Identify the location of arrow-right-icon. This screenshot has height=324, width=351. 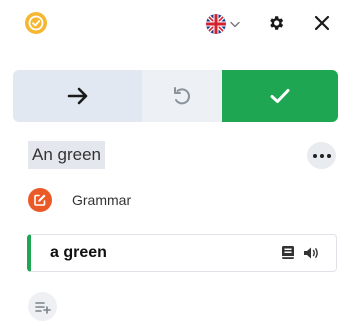
(77, 96).